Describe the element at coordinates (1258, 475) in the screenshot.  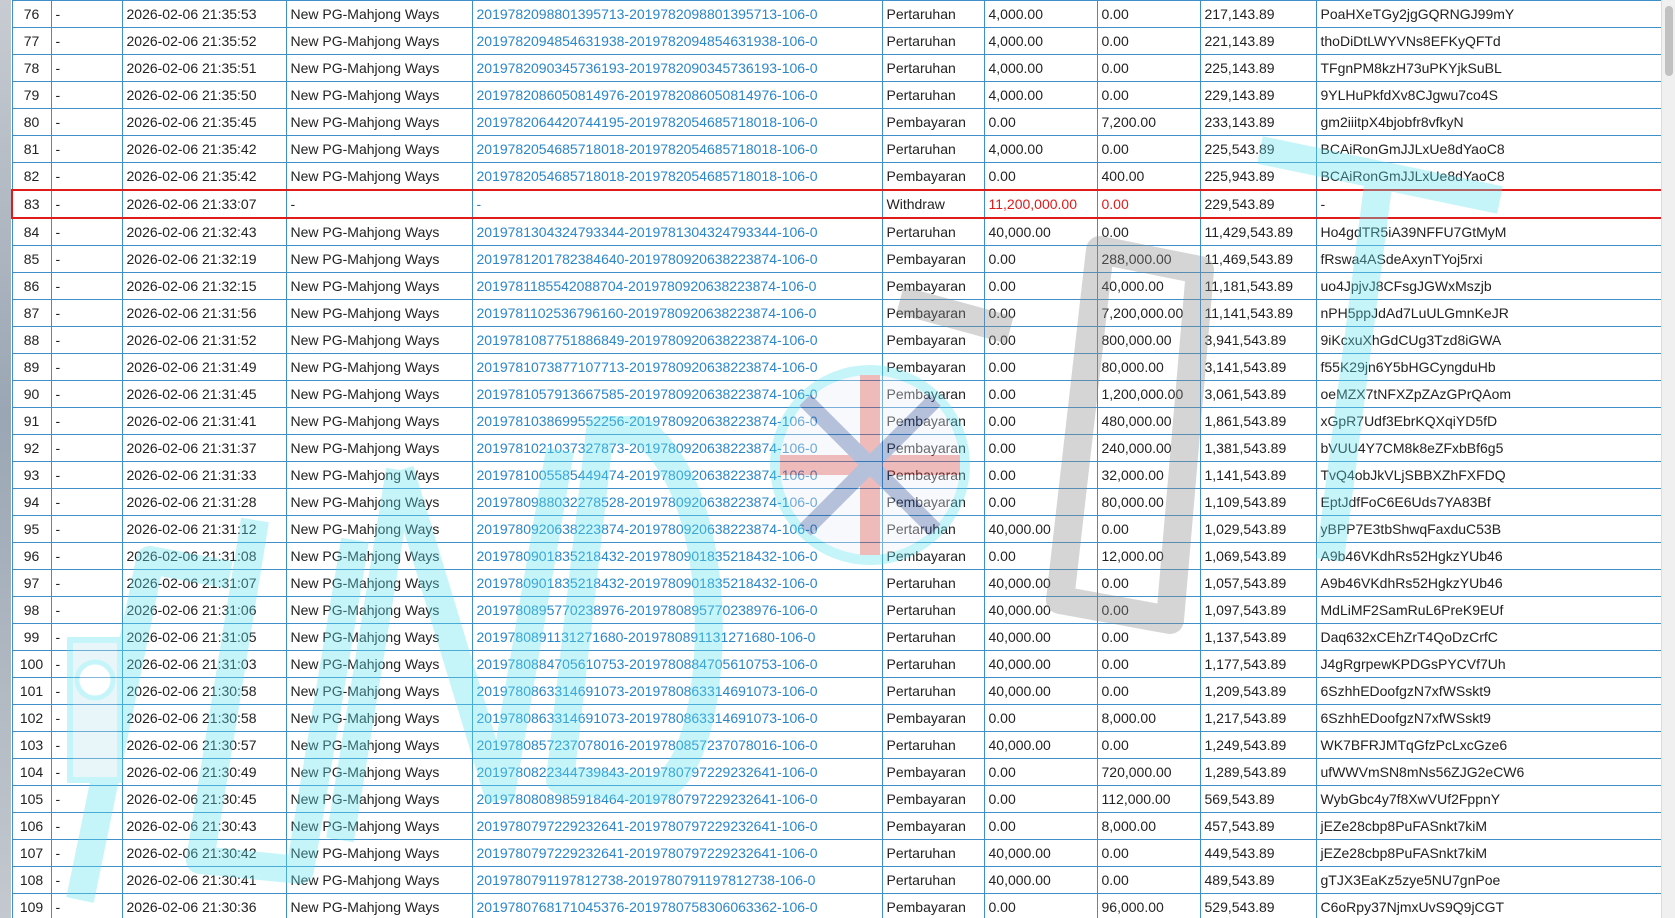
I see `row-balance: 1,141,543.89` at that location.